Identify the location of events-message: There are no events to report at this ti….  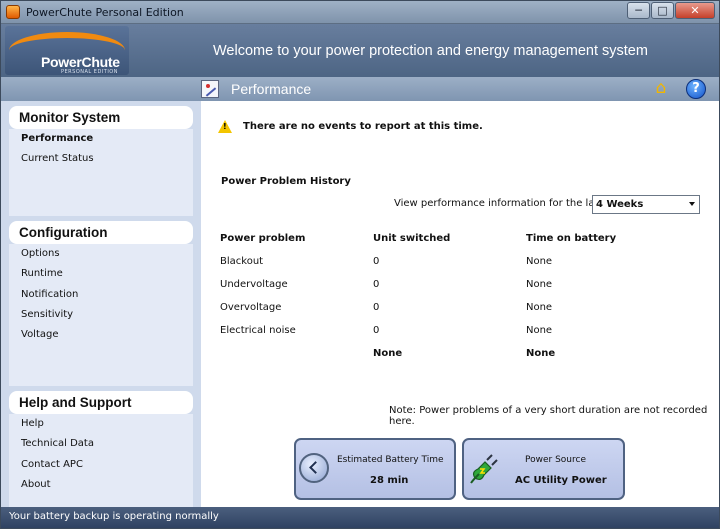
(363, 126).